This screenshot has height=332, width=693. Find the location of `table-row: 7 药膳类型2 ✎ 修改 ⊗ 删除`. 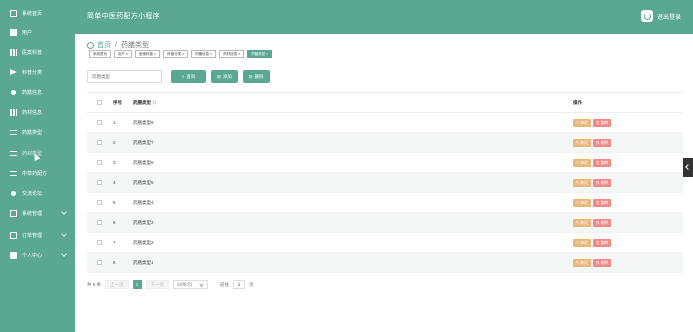

table-row: 7 药膳类型2 ✎ 修改 ⊗ 删除 is located at coordinates (385, 243).